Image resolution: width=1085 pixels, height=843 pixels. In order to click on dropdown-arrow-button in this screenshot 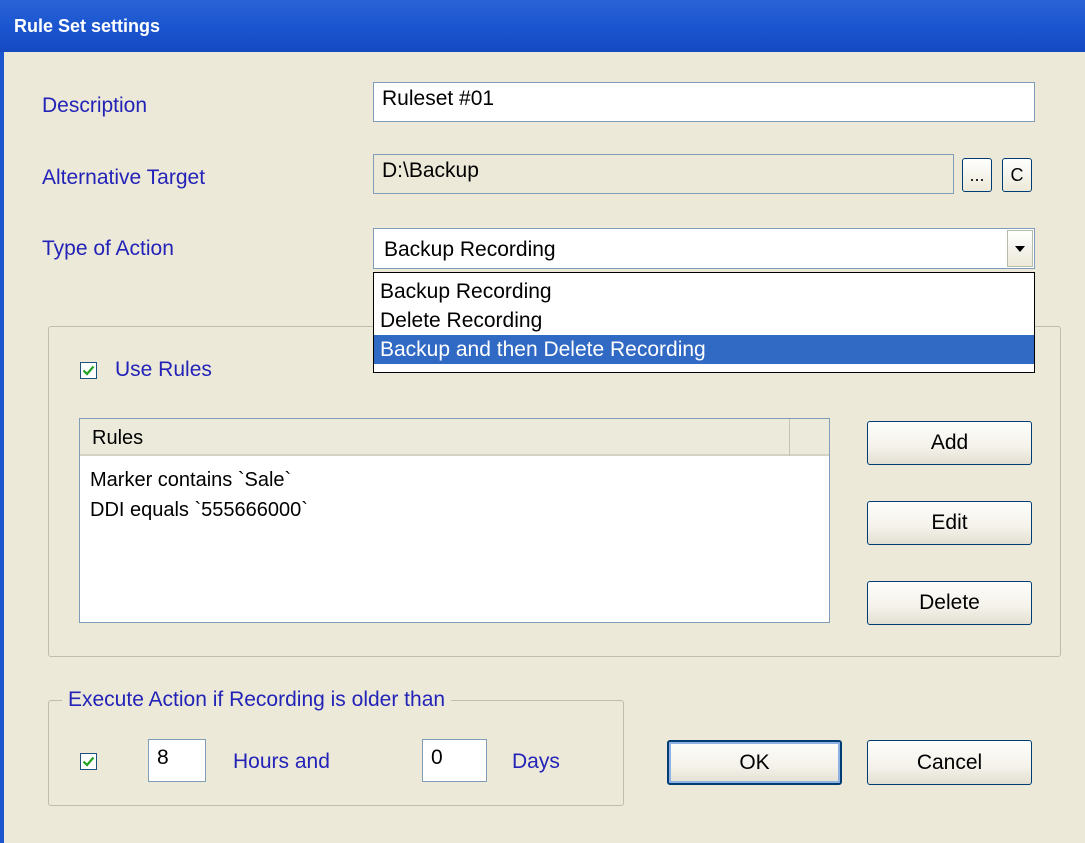, I will do `click(1020, 248)`.